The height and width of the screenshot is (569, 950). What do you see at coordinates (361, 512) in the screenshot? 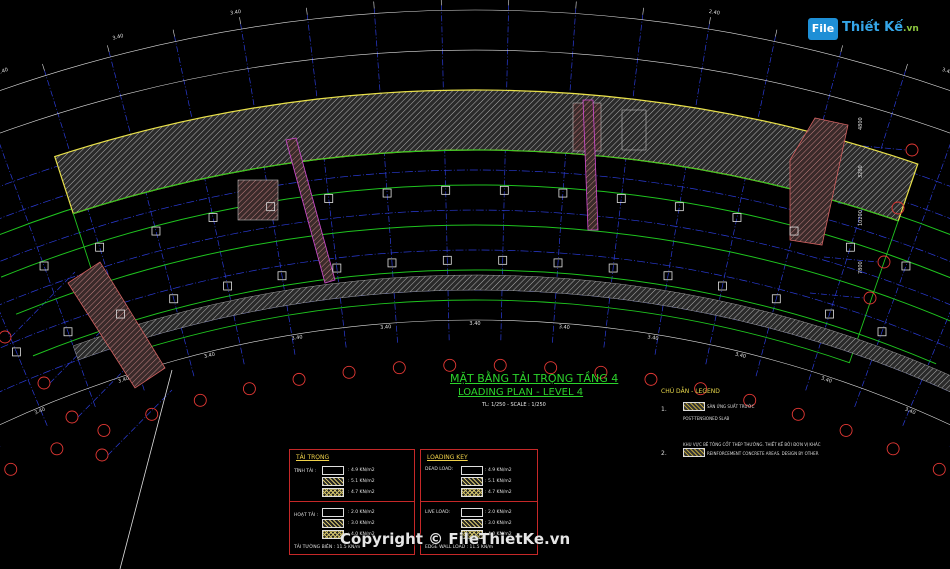
I see `live-load-value-1: : 2.0 KN/m2` at bounding box center [361, 512].